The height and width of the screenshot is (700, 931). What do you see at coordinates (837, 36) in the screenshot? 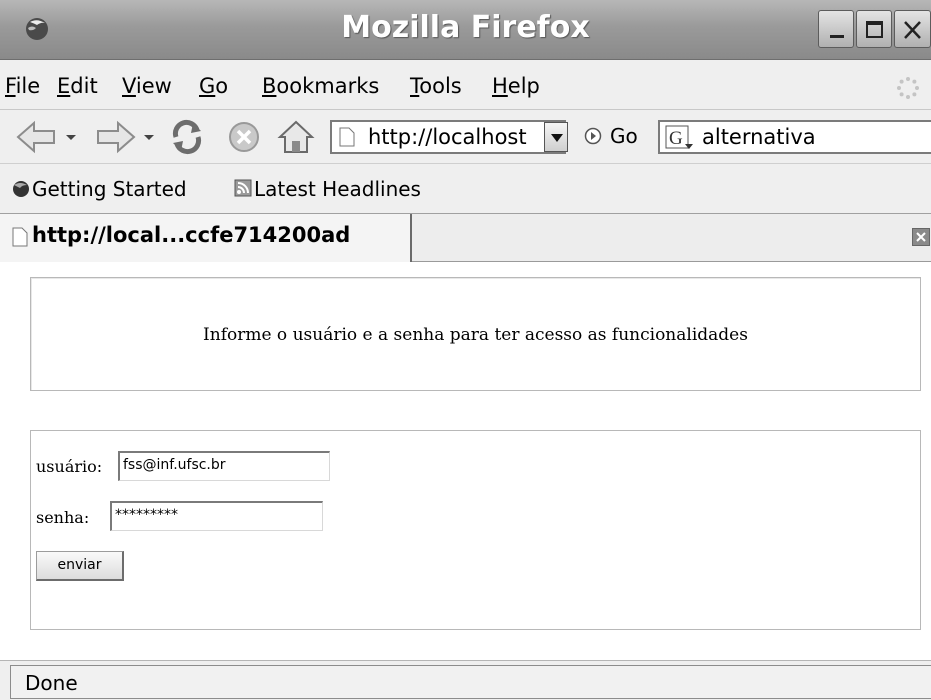
I see `minimize-icon` at bounding box center [837, 36].